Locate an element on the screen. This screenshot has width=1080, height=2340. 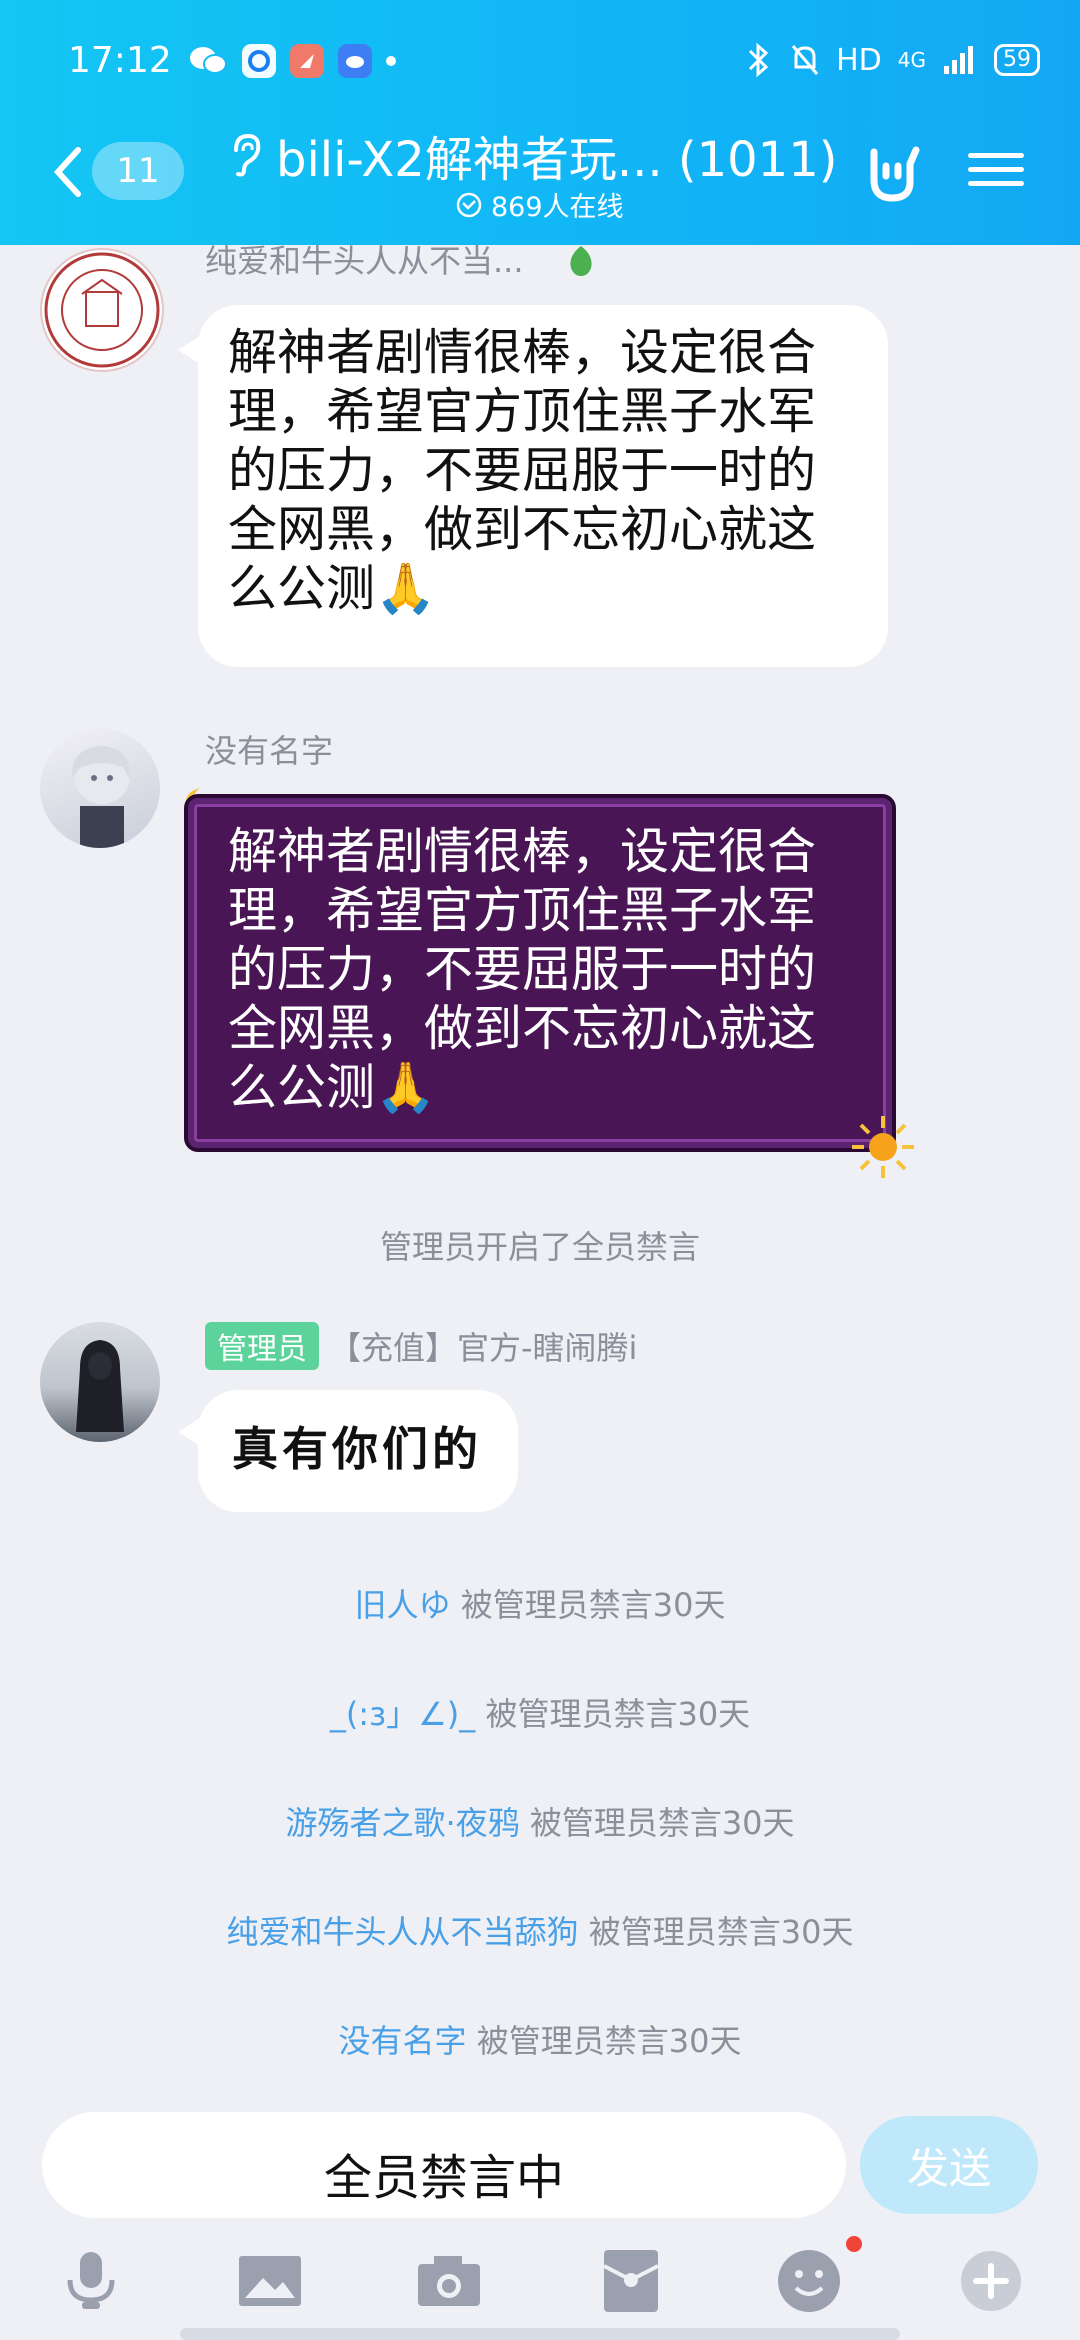
mute-notice: 旧人ゆ 被管理员禁言30天 is located at coordinates (540, 1603).